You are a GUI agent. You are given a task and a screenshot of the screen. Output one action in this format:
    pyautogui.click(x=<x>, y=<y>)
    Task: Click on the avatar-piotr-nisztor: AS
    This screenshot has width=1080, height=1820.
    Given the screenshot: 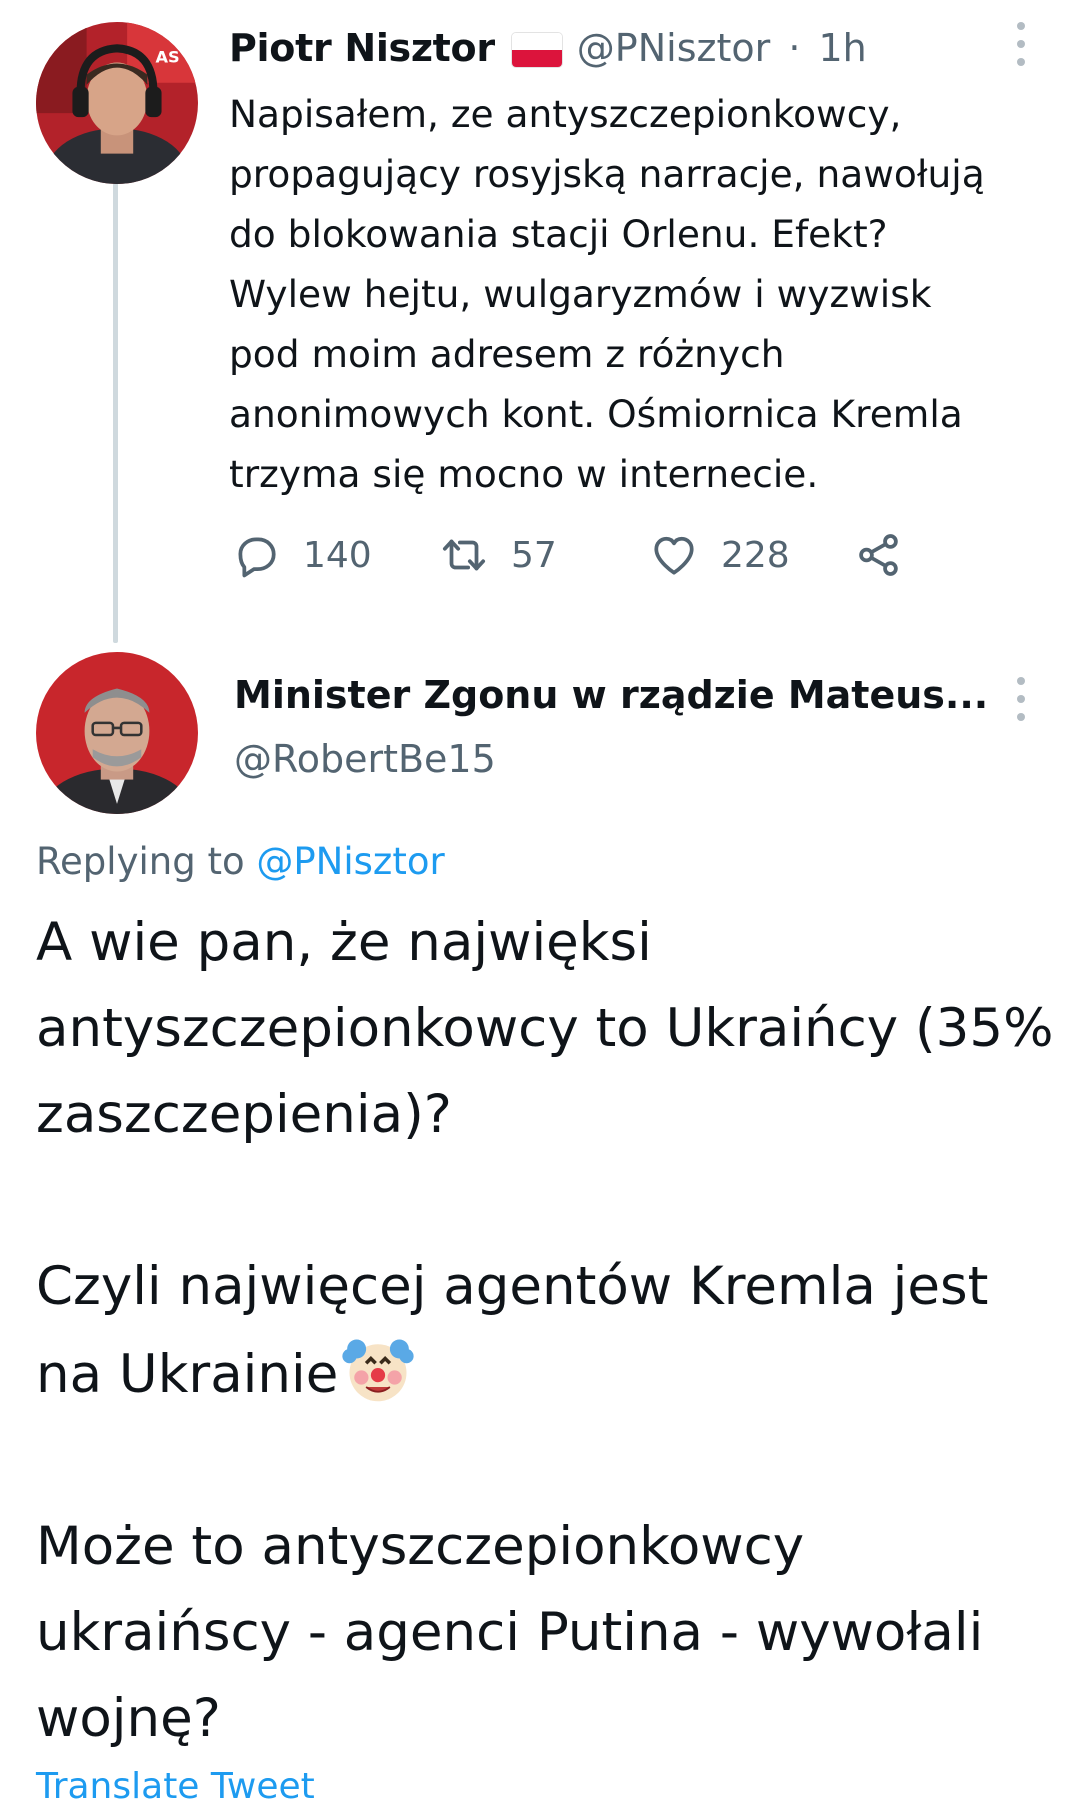 What is the action you would take?
    pyautogui.click(x=117, y=103)
    